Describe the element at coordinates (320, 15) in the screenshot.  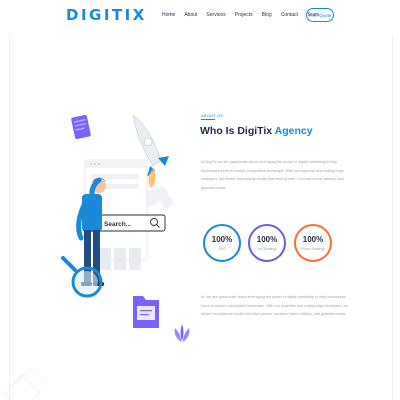
I see `free-quote-button: Free Quote` at that location.